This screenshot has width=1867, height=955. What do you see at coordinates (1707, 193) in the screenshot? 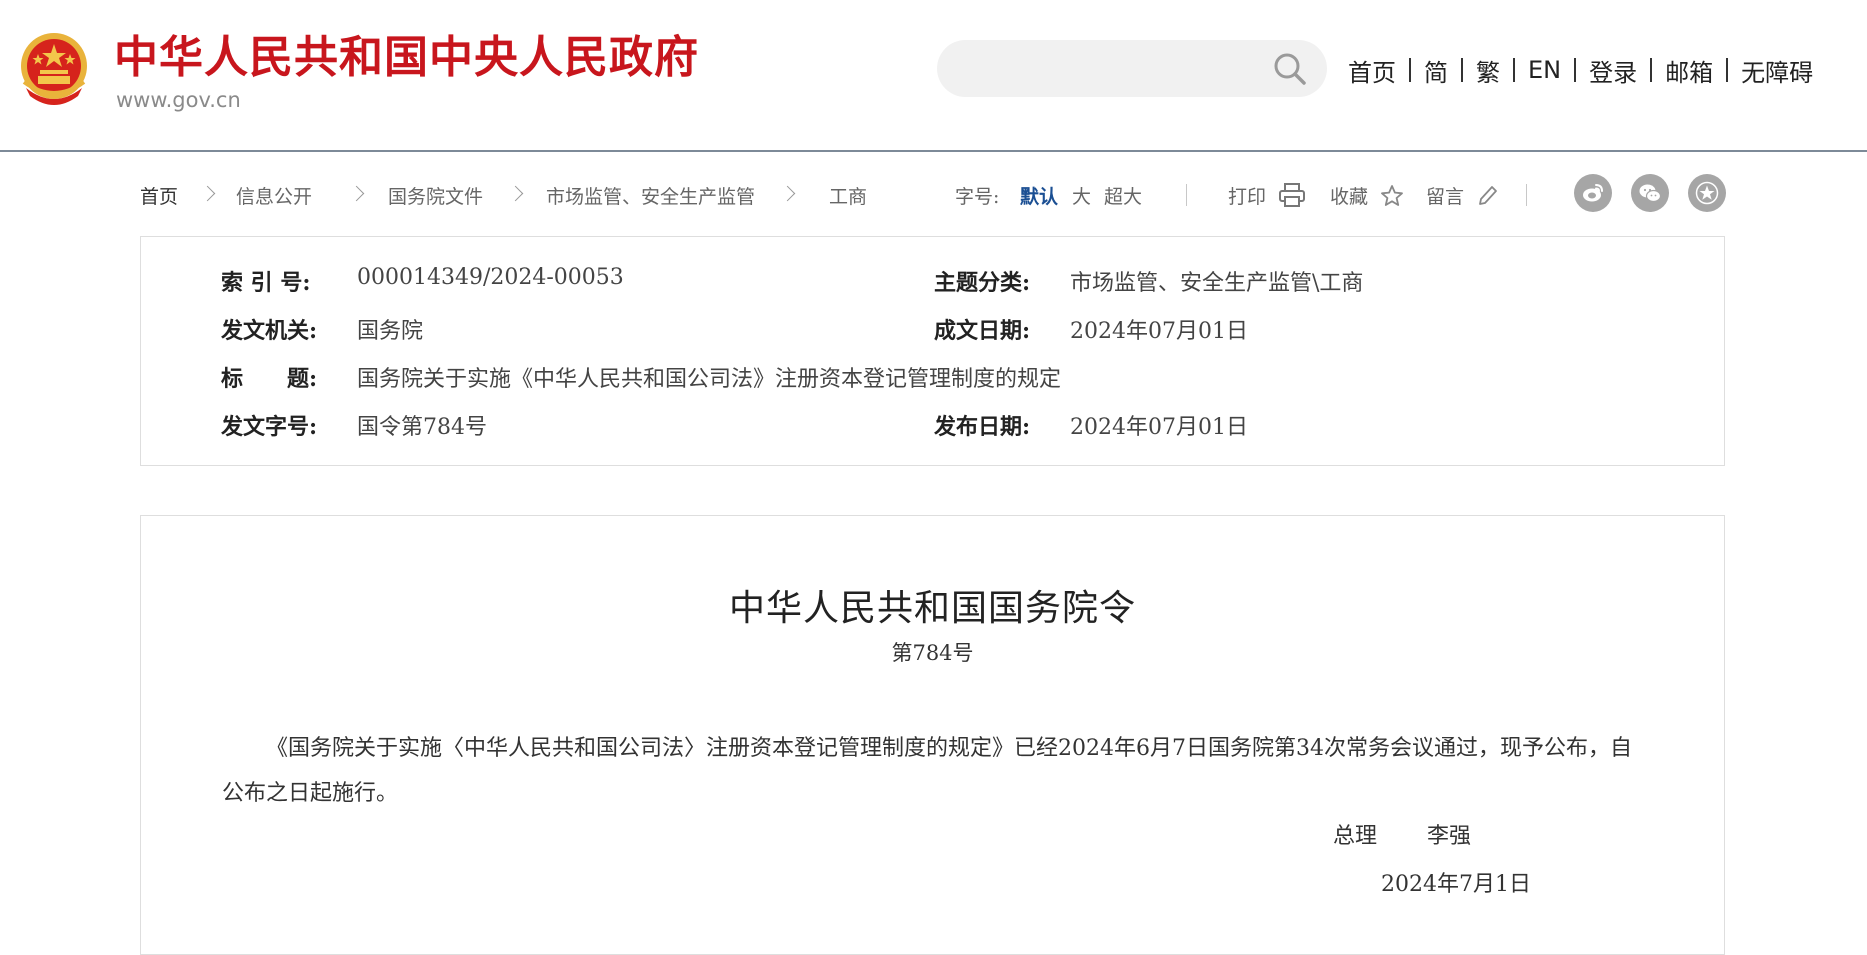
I see `party-star-share-icon` at bounding box center [1707, 193].